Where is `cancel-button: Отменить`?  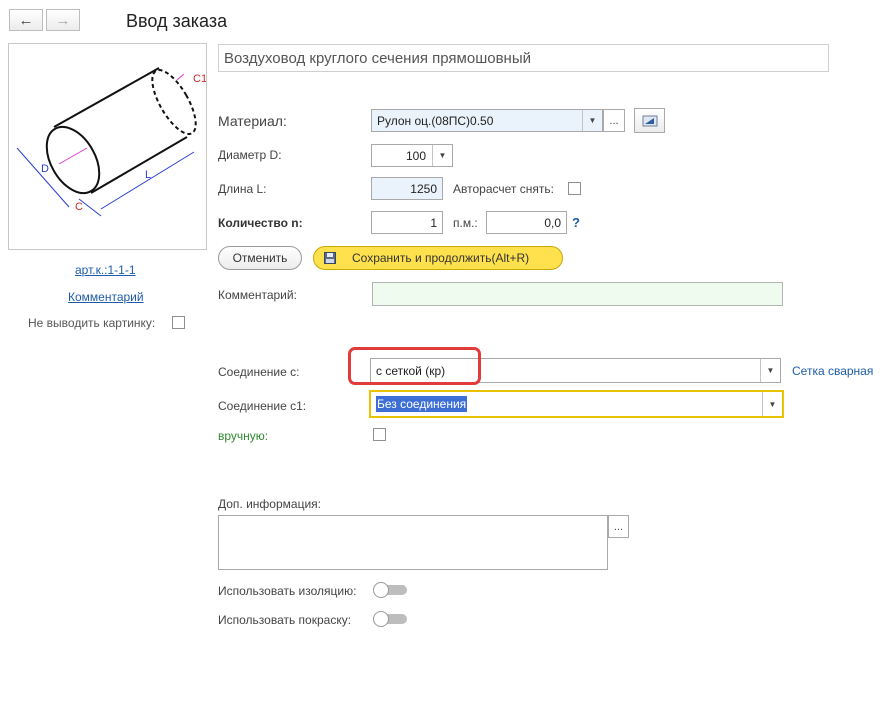 cancel-button: Отменить is located at coordinates (260, 258).